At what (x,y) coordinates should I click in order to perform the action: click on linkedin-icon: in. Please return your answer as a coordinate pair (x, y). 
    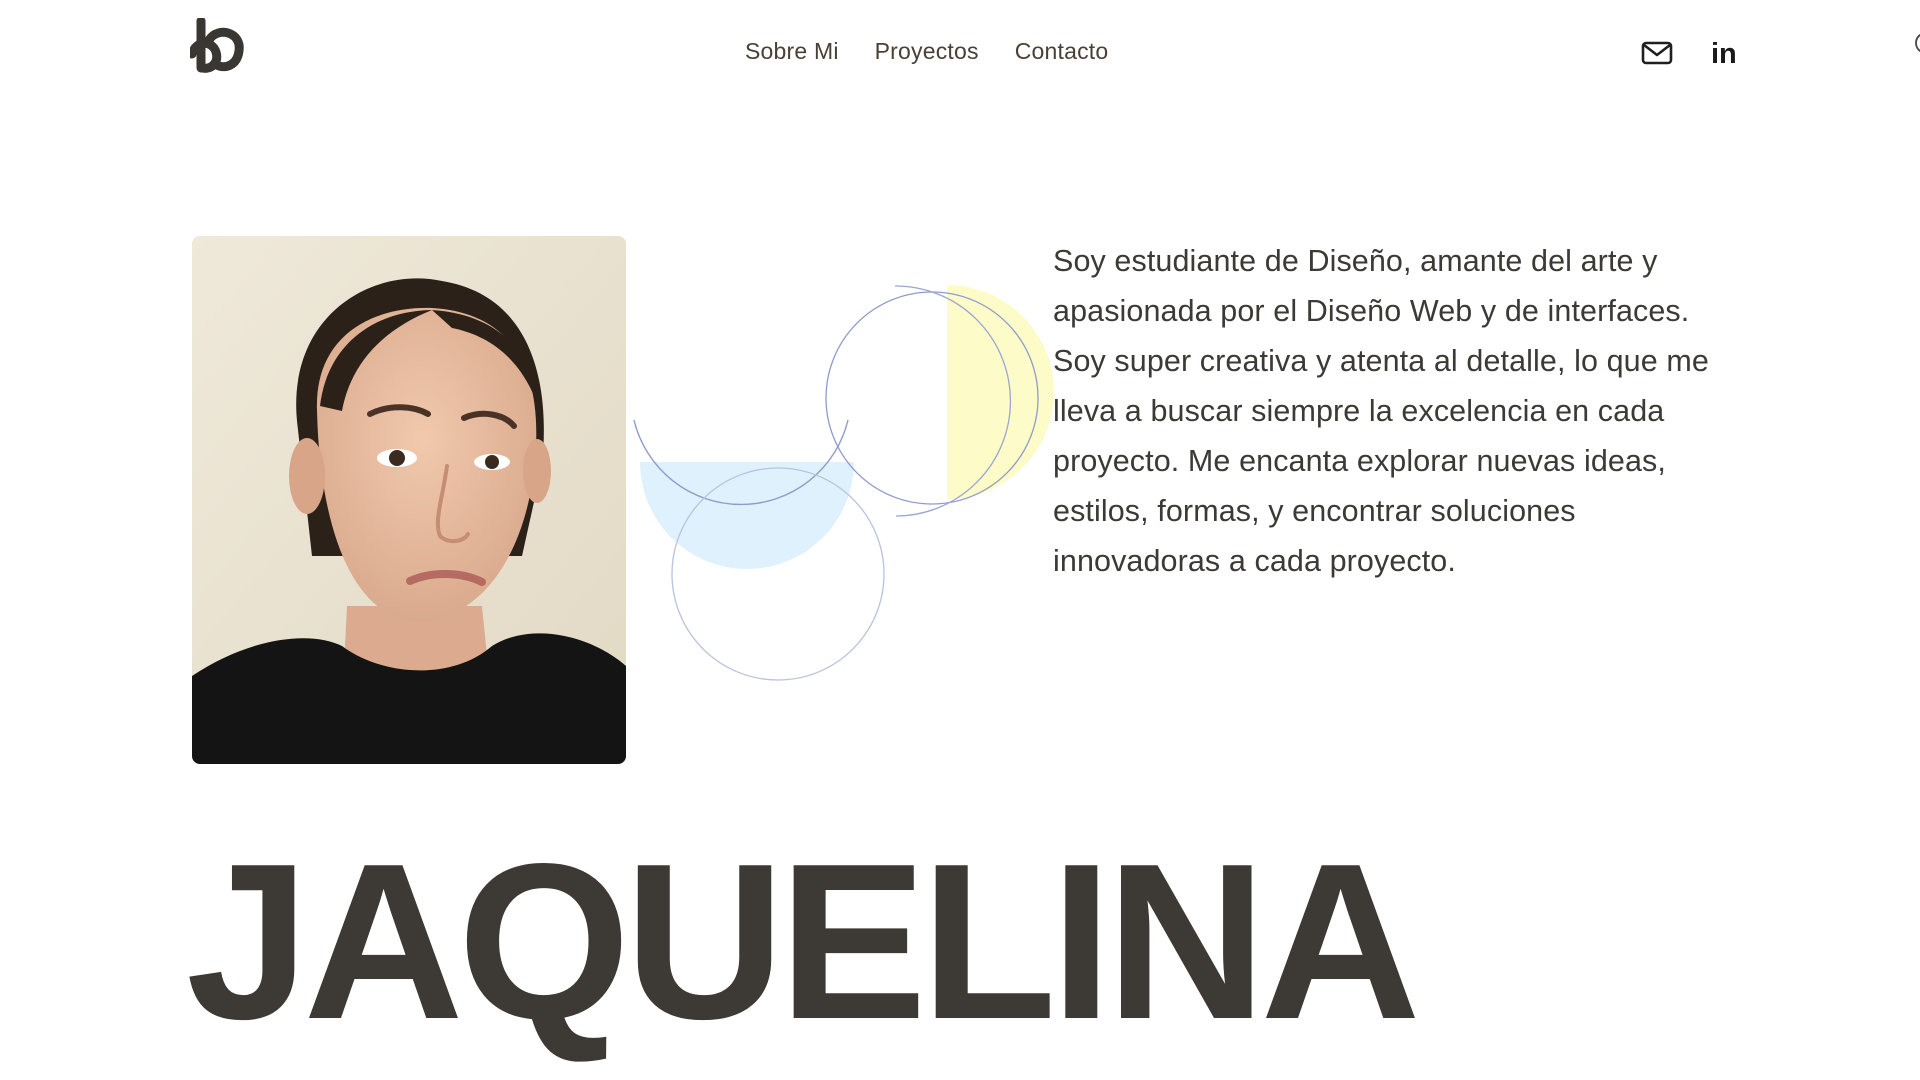
    Looking at the image, I should click on (1724, 54).